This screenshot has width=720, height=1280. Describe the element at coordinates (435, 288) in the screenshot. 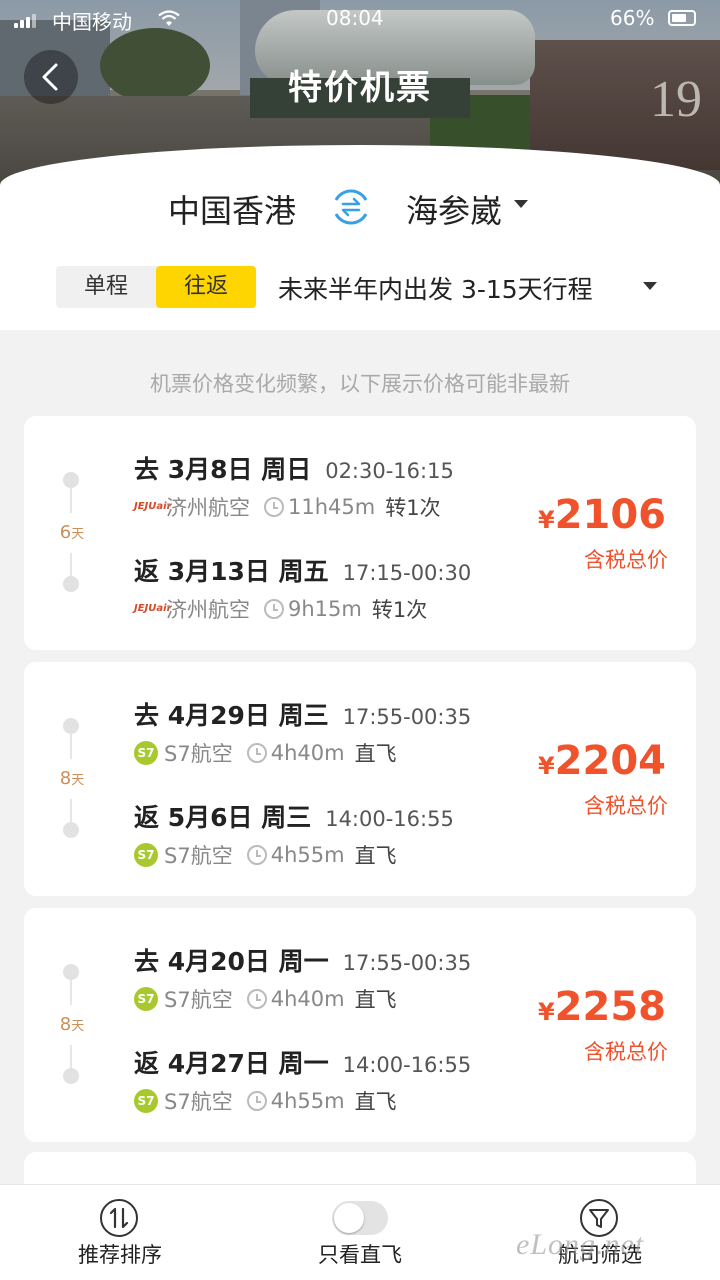

I see `date-range-selector: 未来半年内出发 3-15天行程` at that location.